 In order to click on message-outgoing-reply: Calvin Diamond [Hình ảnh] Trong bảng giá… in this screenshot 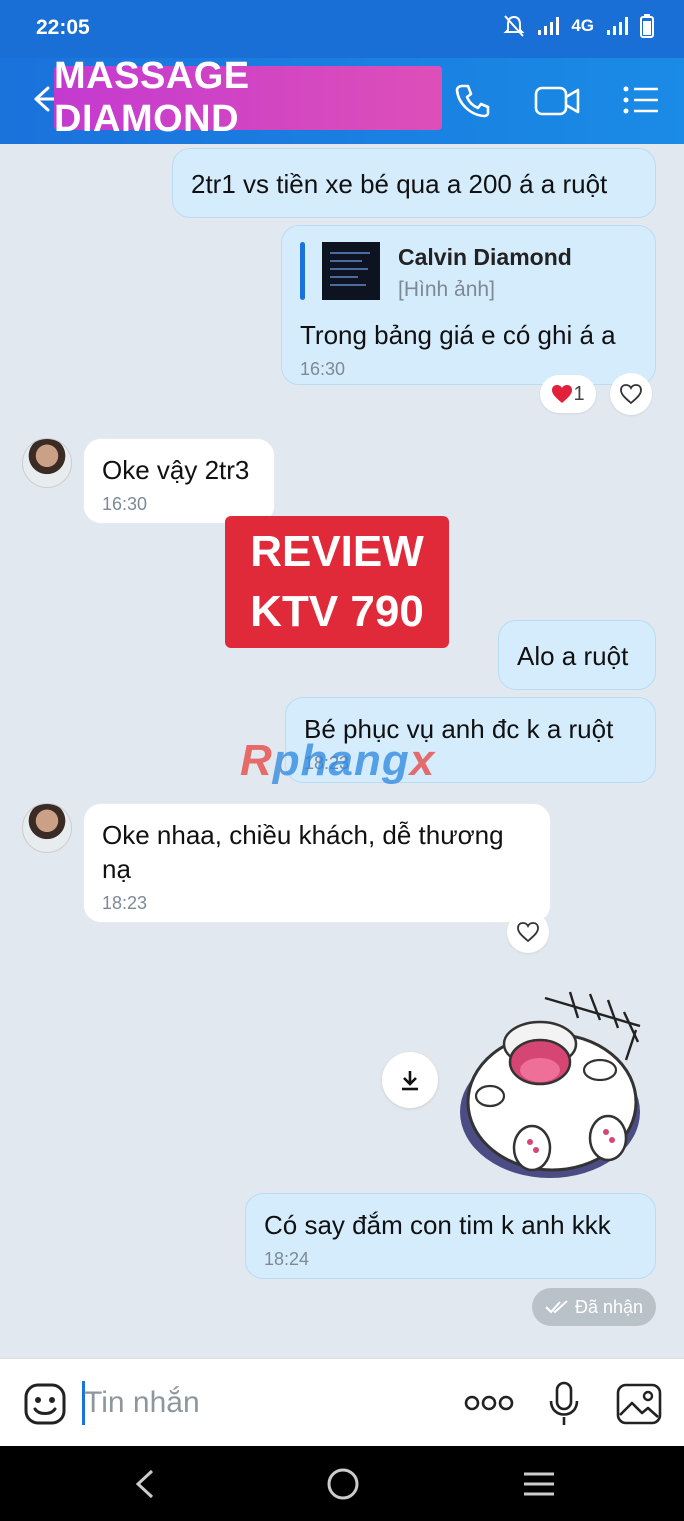, I will do `click(468, 305)`.